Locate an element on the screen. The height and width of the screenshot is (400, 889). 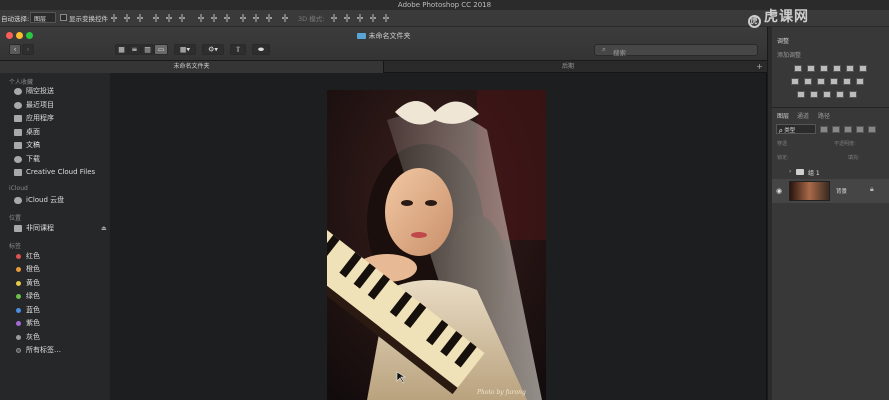
slide-3d-icon is located at coordinates (373, 18).